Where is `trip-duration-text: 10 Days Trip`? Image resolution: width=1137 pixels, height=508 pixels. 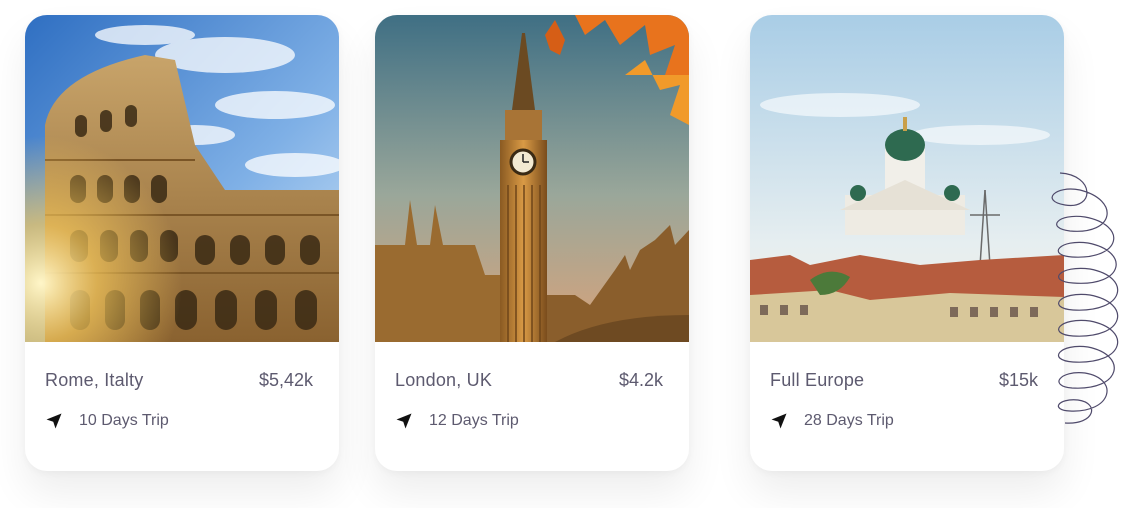
trip-duration-text: 10 Days Trip is located at coordinates (124, 420).